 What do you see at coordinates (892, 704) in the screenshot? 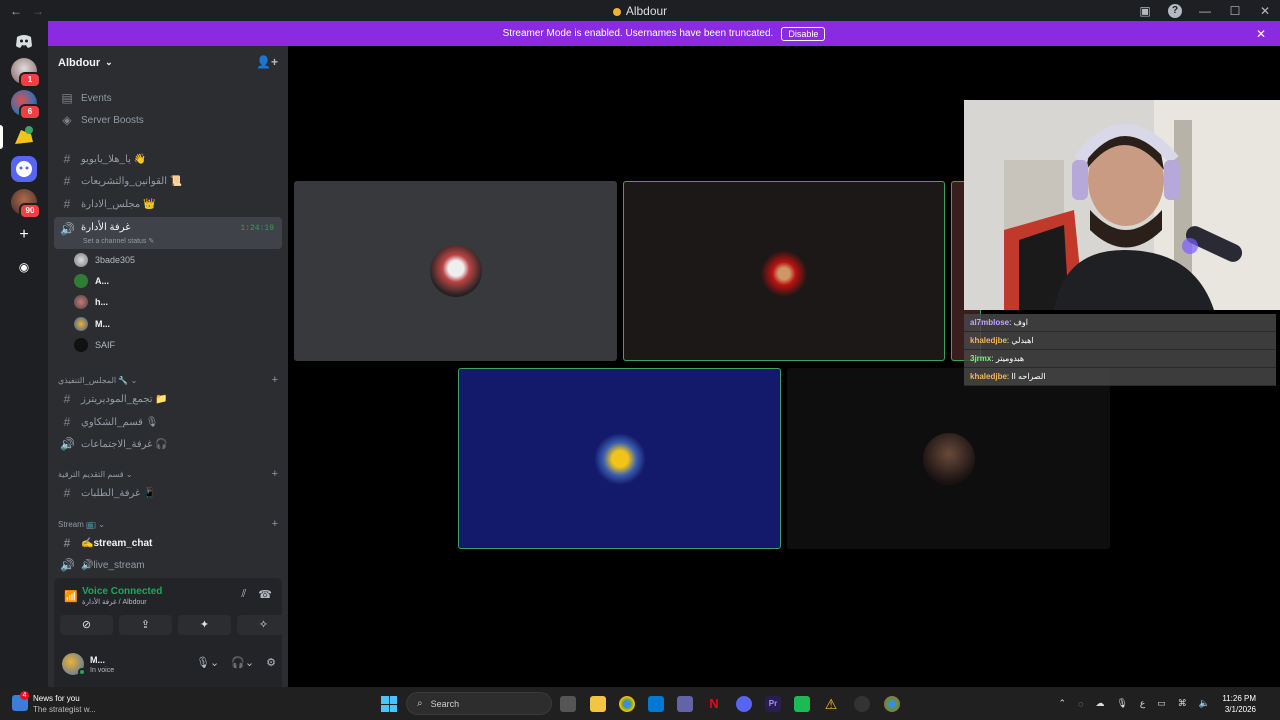
I see `chrome-profile-icon` at bounding box center [892, 704].